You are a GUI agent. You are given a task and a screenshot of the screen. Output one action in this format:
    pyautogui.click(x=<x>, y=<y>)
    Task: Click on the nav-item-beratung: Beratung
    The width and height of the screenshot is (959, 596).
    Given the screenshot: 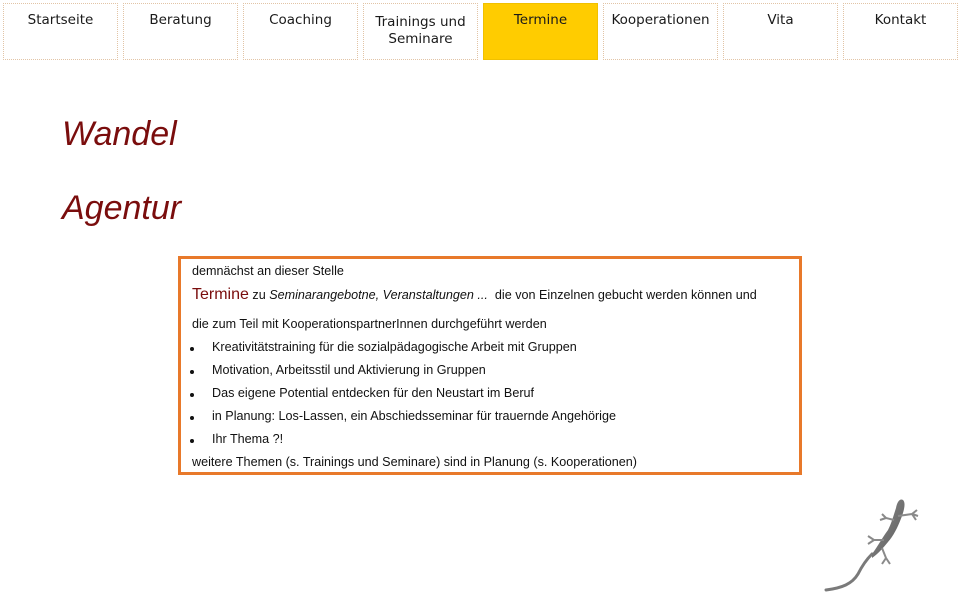 What is the action you would take?
    pyautogui.click(x=180, y=31)
    